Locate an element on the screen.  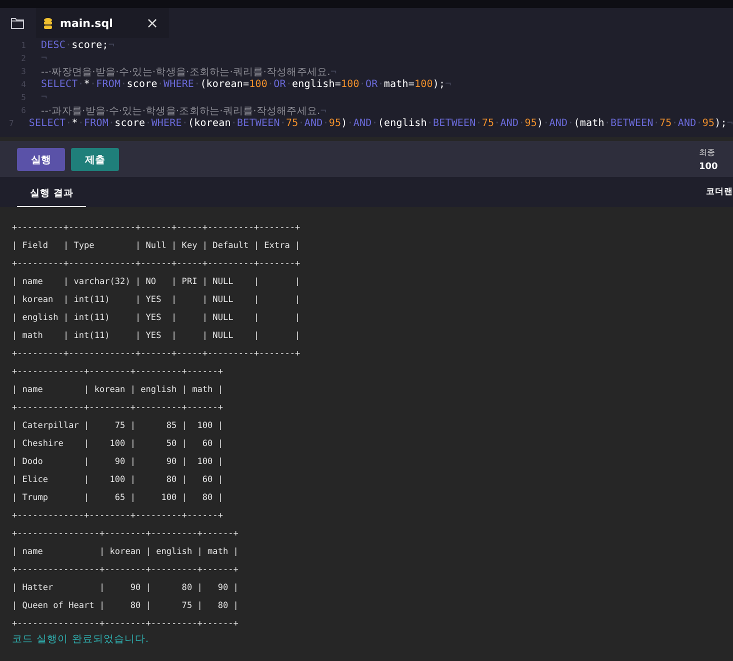
close-icon: × is located at coordinates (152, 23).